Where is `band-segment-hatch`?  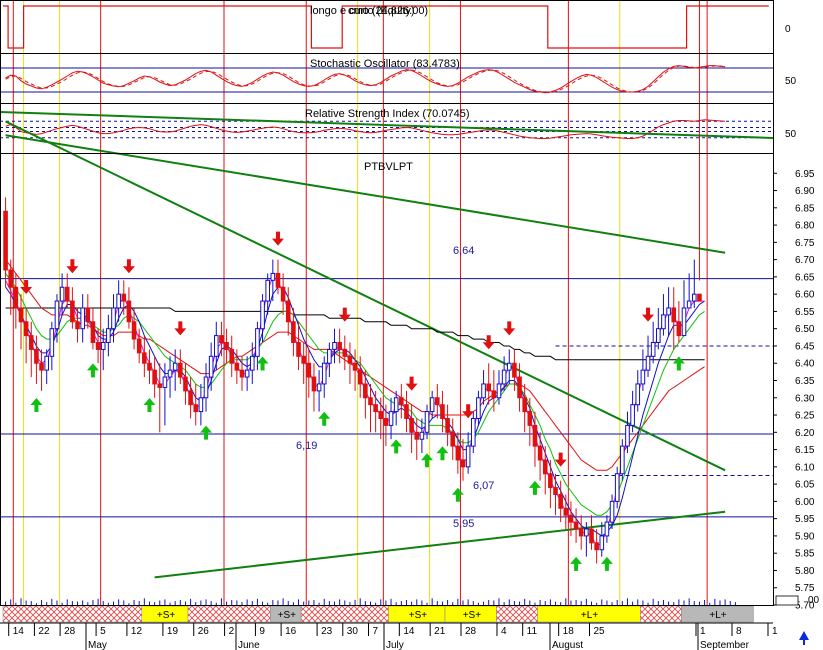
band-segment-hatch is located at coordinates (517, 614).